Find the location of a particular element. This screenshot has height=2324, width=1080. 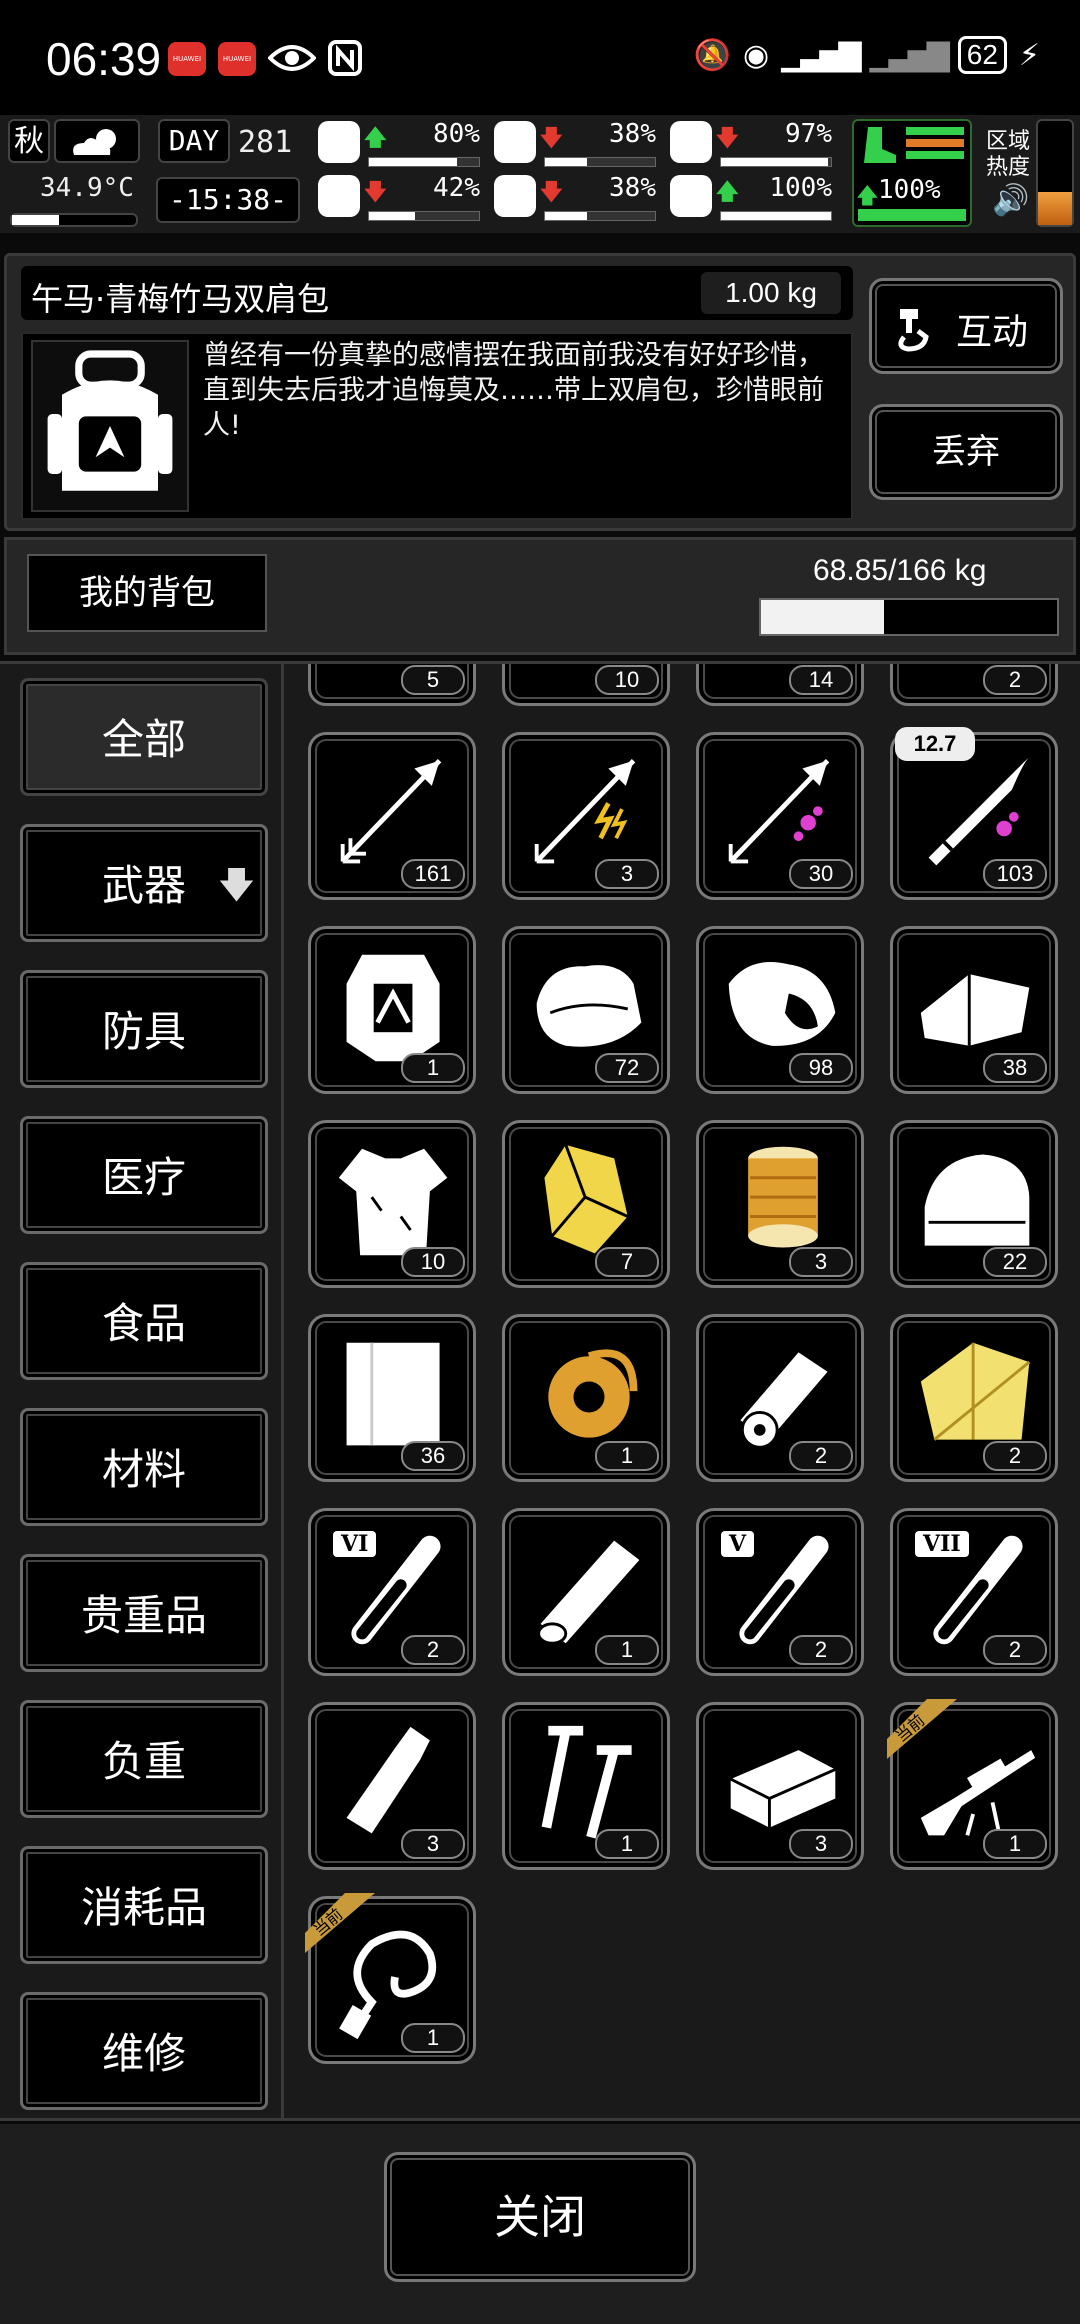

wood-log-icon is located at coordinates (588, 1592).